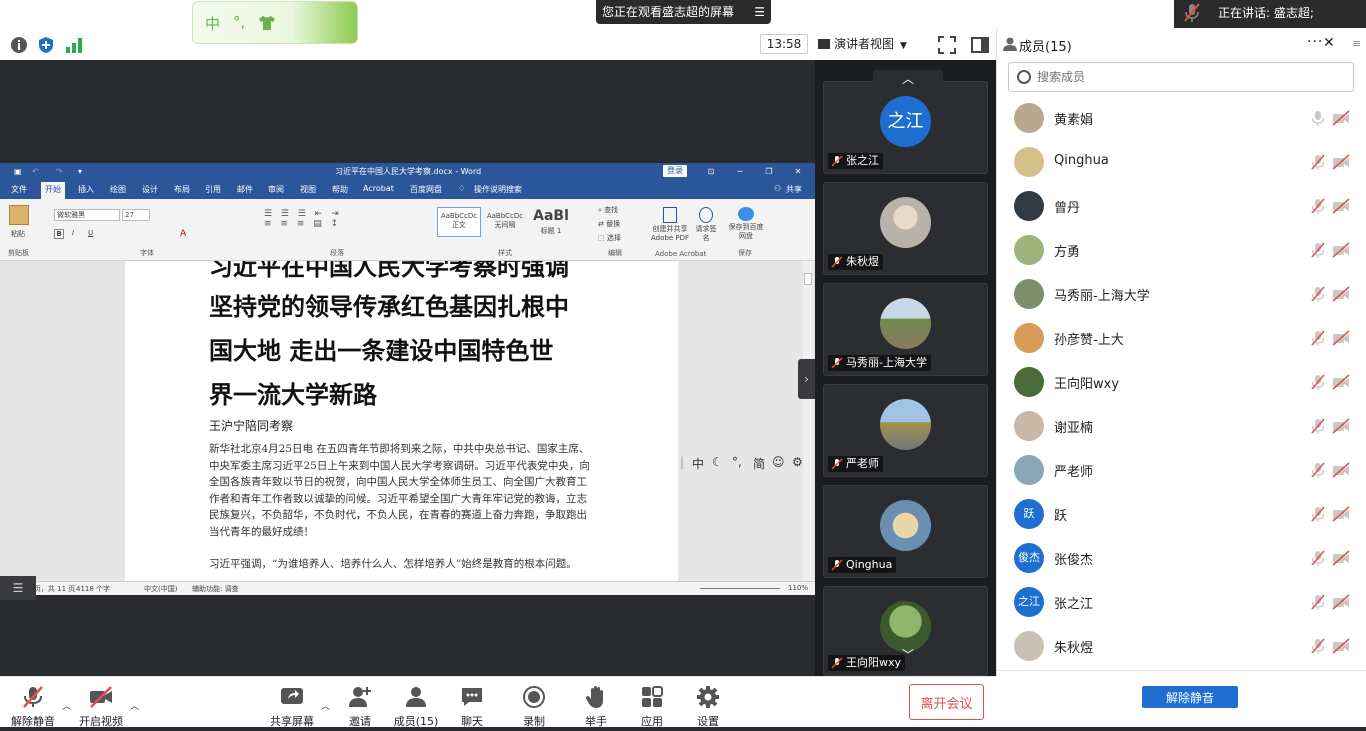  Describe the element at coordinates (1356, 43) in the screenshot. I see `menu-icon: ≡` at that location.